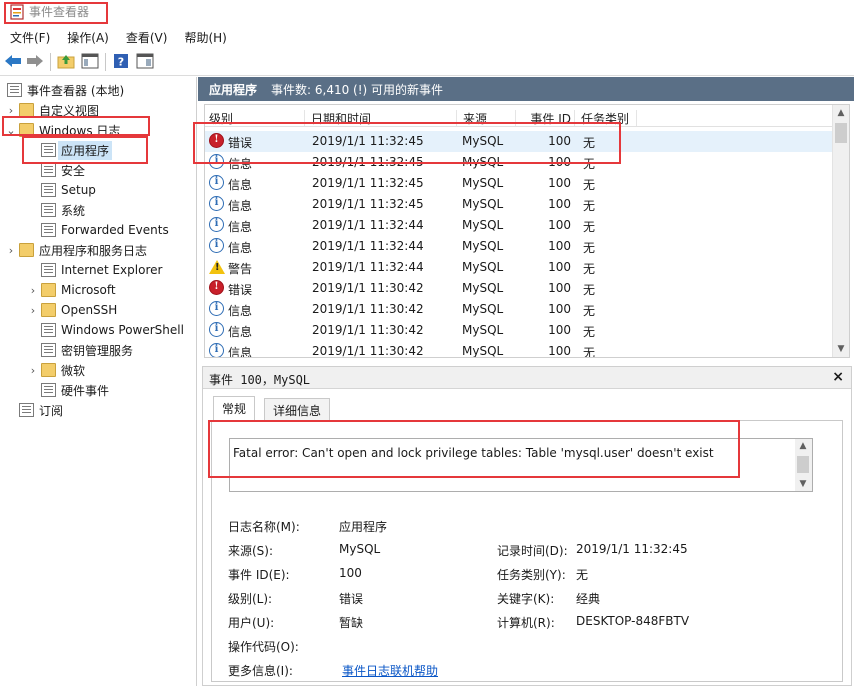  Describe the element at coordinates (56, 370) in the screenshot. I see `tree-item: › 微软` at that location.